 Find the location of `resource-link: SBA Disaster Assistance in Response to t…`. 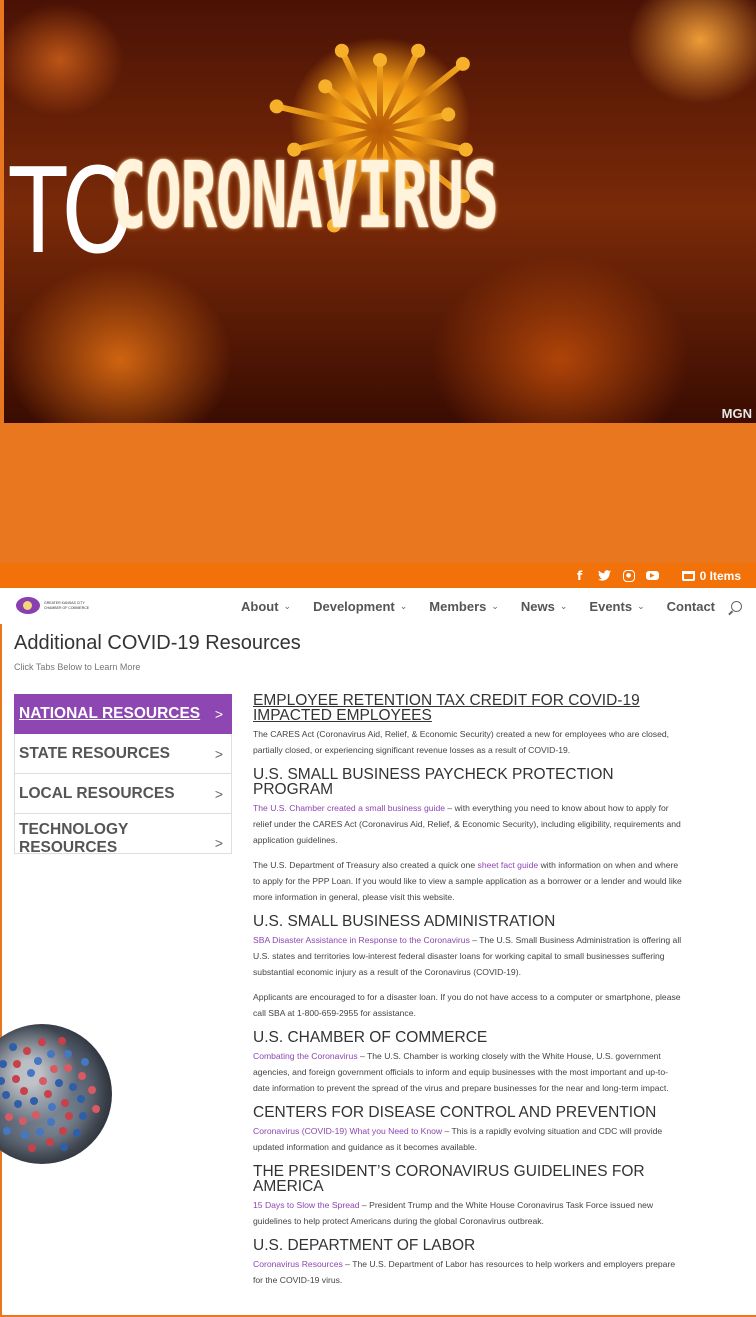

resource-link: SBA Disaster Assistance in Response to t… is located at coordinates (361, 940).